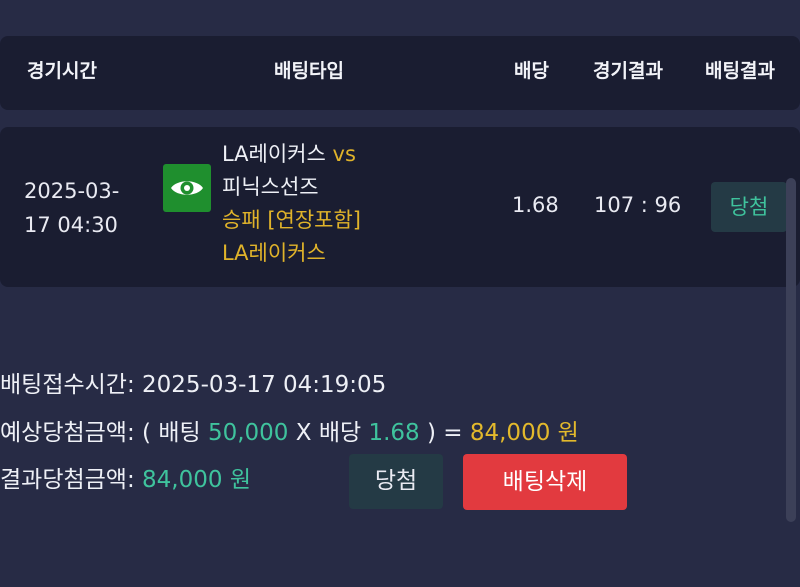  What do you see at coordinates (67, 433) in the screenshot?
I see `expected-label: 예상당첨금액:` at bounding box center [67, 433].